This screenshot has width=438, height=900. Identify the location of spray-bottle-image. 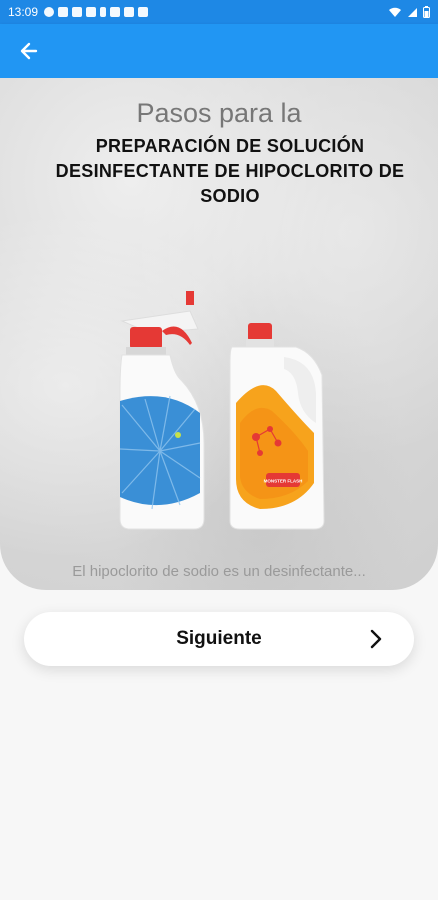
(162, 410).